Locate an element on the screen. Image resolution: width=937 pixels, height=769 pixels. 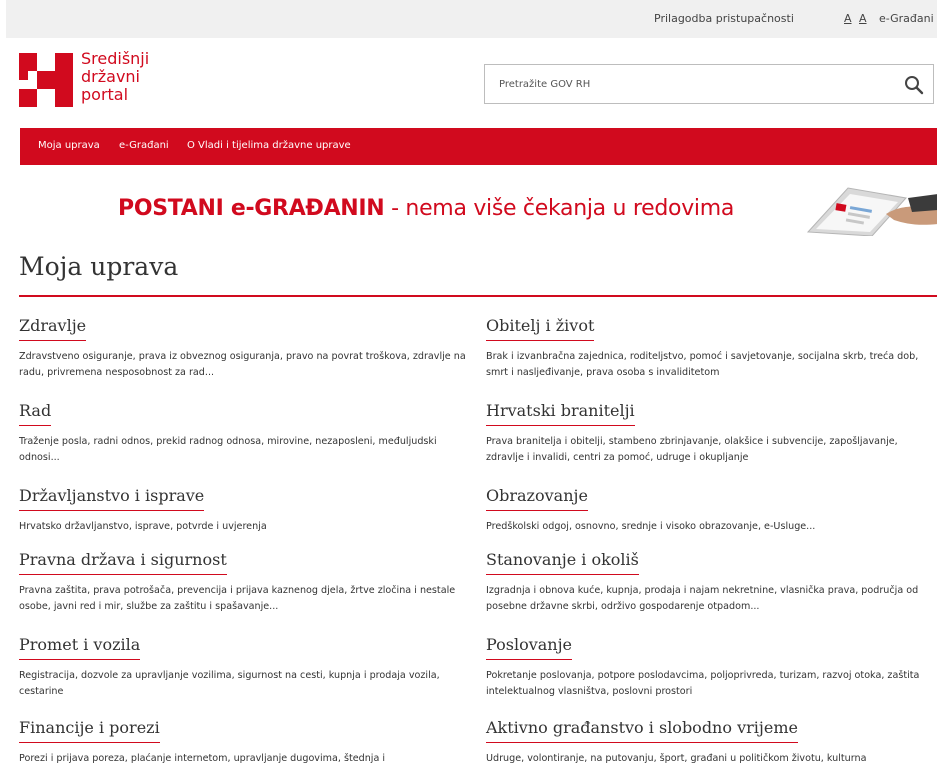
category-title-link: Obitelj i život is located at coordinates (540, 328).